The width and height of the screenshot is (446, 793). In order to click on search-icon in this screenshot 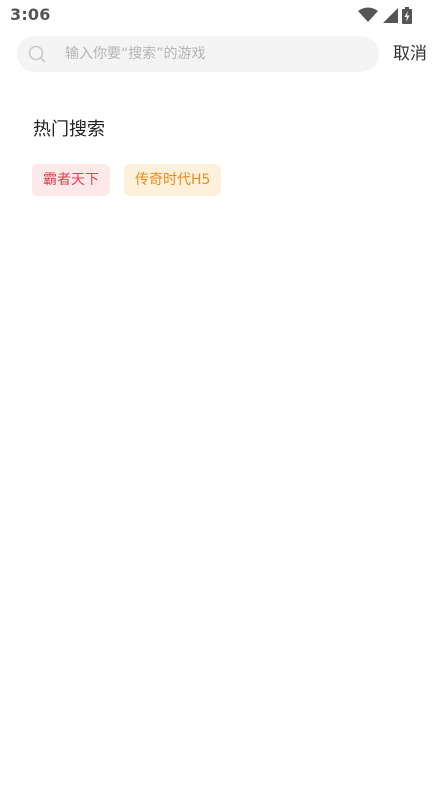, I will do `click(37, 54)`.